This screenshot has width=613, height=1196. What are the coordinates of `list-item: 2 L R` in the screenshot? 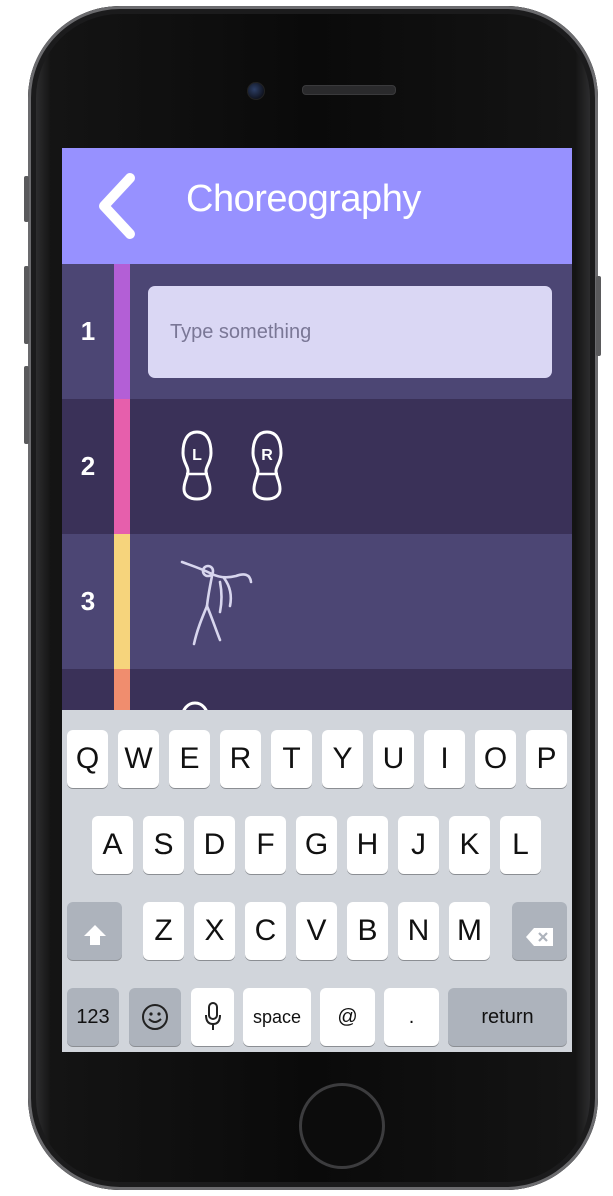 It's located at (317, 466).